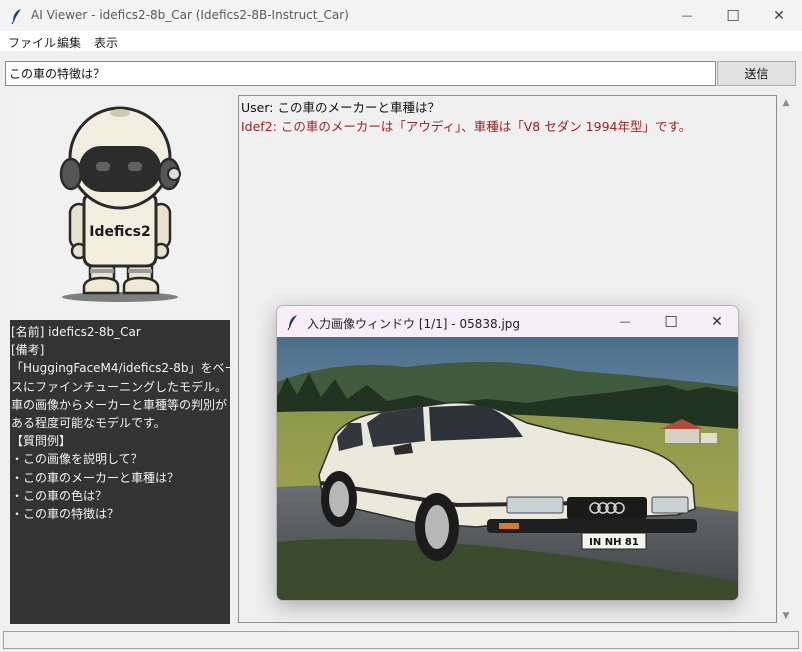 This screenshot has height=652, width=802. Describe the element at coordinates (69, 42) in the screenshot. I see `menu-edit: 編集` at that location.